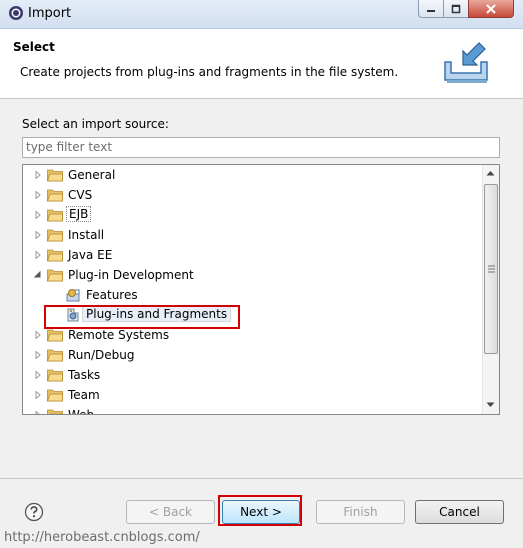 The height and width of the screenshot is (548, 523). Describe the element at coordinates (131, 275) in the screenshot. I see `tree-item-label: Plug-in Development` at that location.